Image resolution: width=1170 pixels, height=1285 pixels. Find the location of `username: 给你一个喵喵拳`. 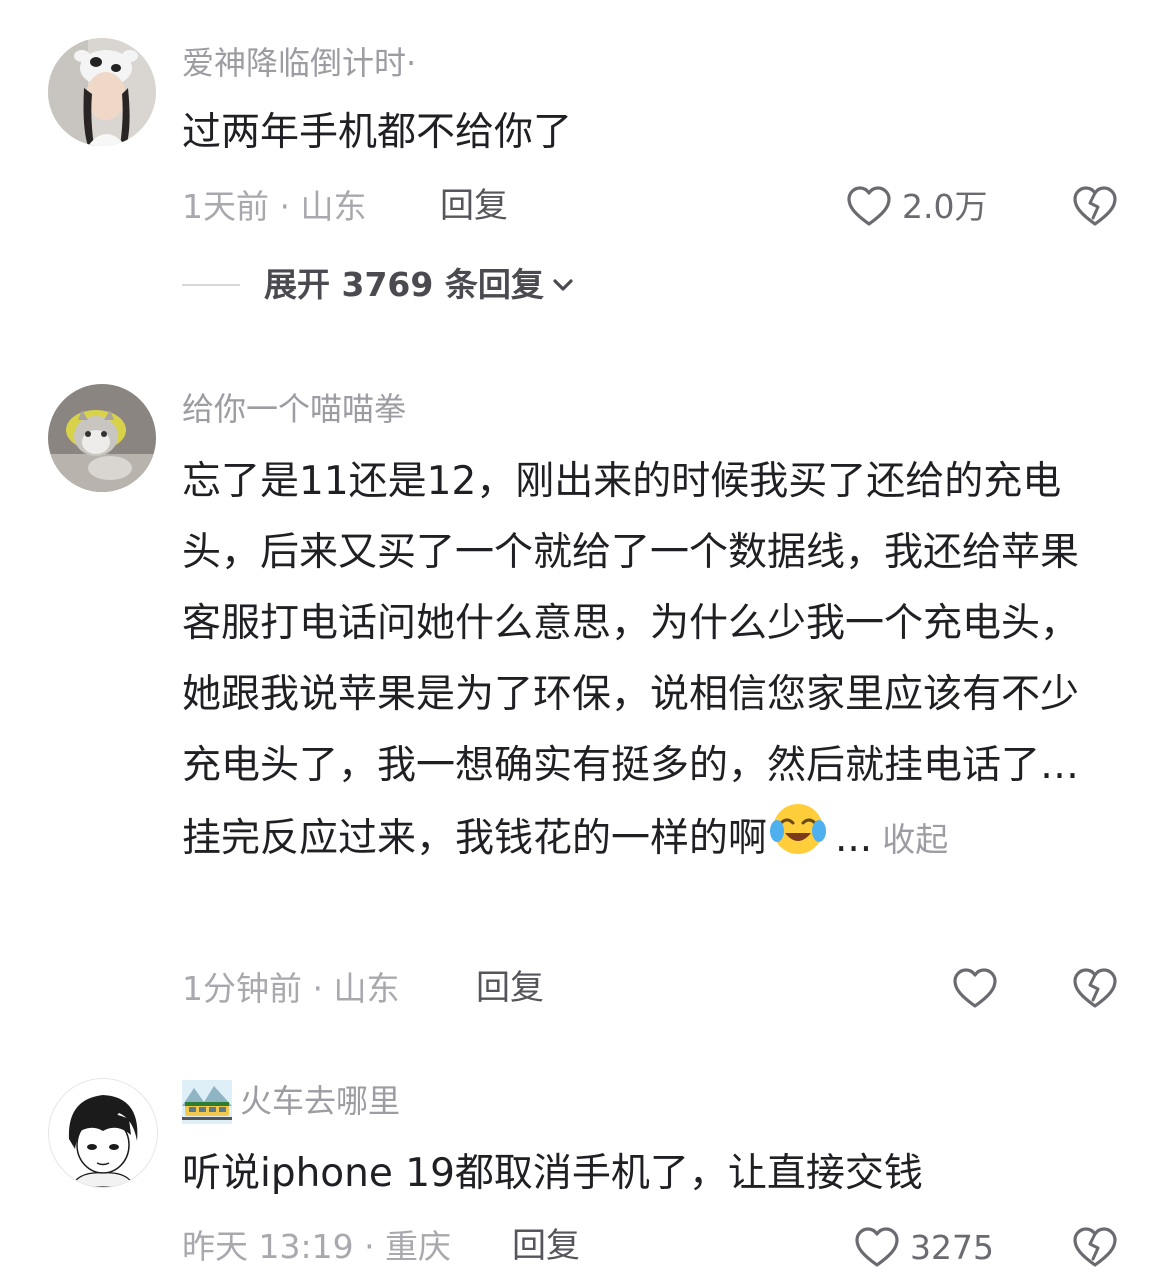

username: 给你一个喵喵拳 is located at coordinates (294, 409).